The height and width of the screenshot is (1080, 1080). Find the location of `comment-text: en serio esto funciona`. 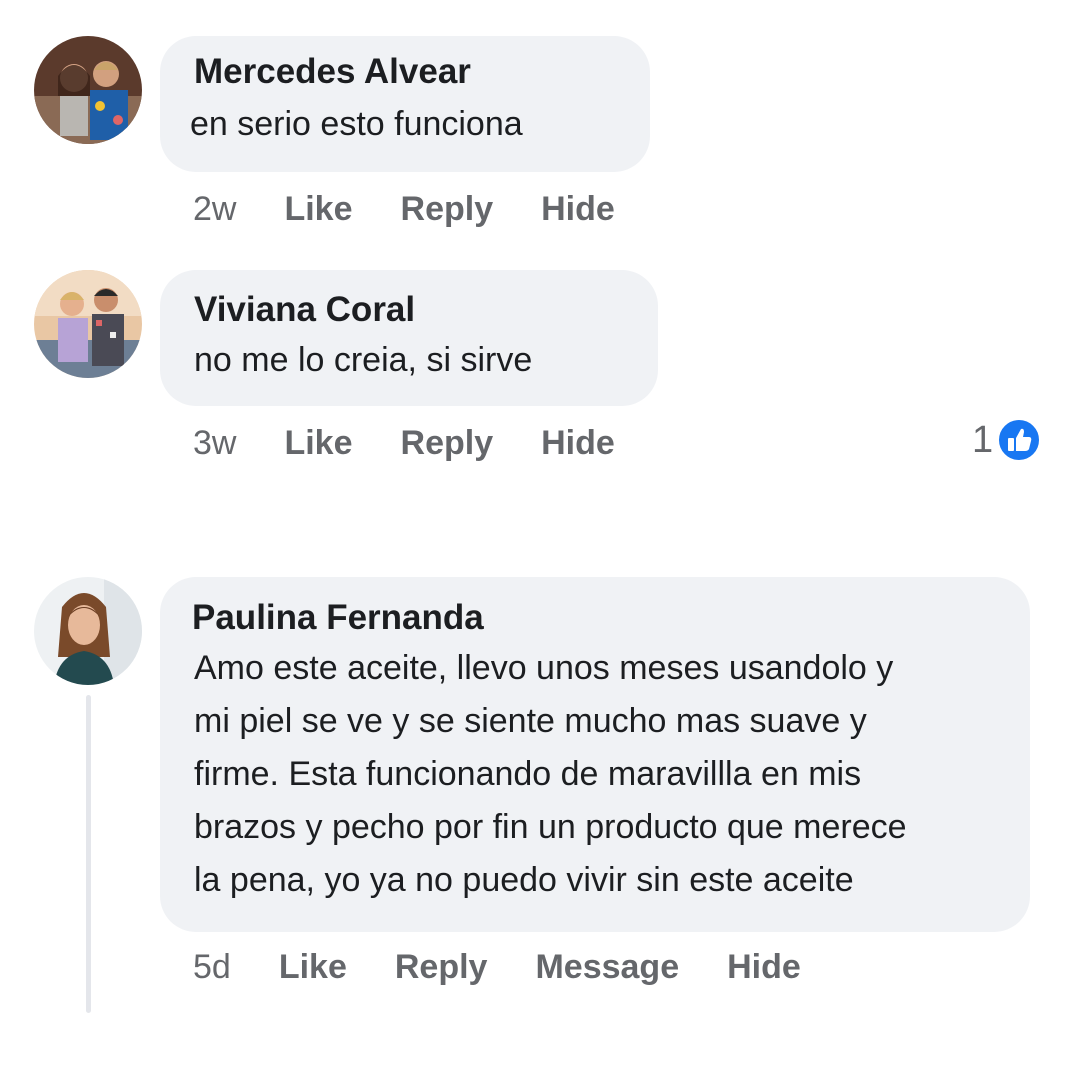

comment-text: en serio esto funciona is located at coordinates (356, 124).